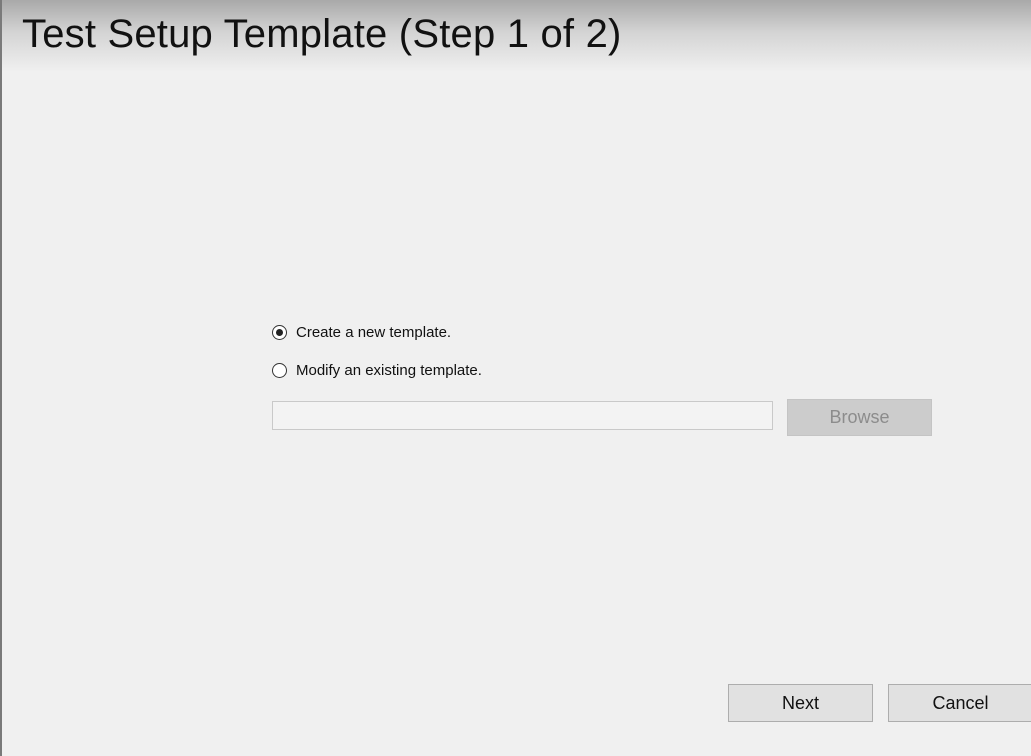 This screenshot has height=756, width=1031. I want to click on modify-existing-template-label: Modify an existing template., so click(389, 370).